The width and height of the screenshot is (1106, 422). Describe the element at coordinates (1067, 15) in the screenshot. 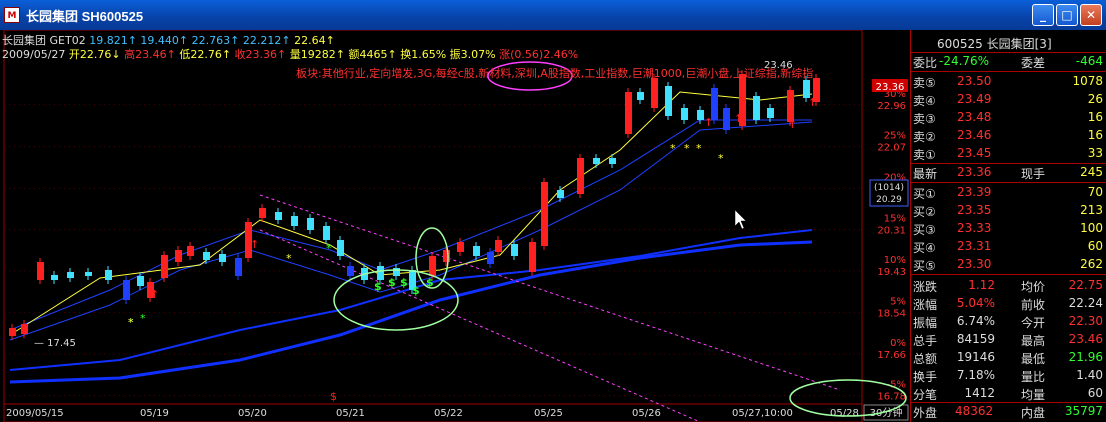

I see `maximize-button: □` at that location.